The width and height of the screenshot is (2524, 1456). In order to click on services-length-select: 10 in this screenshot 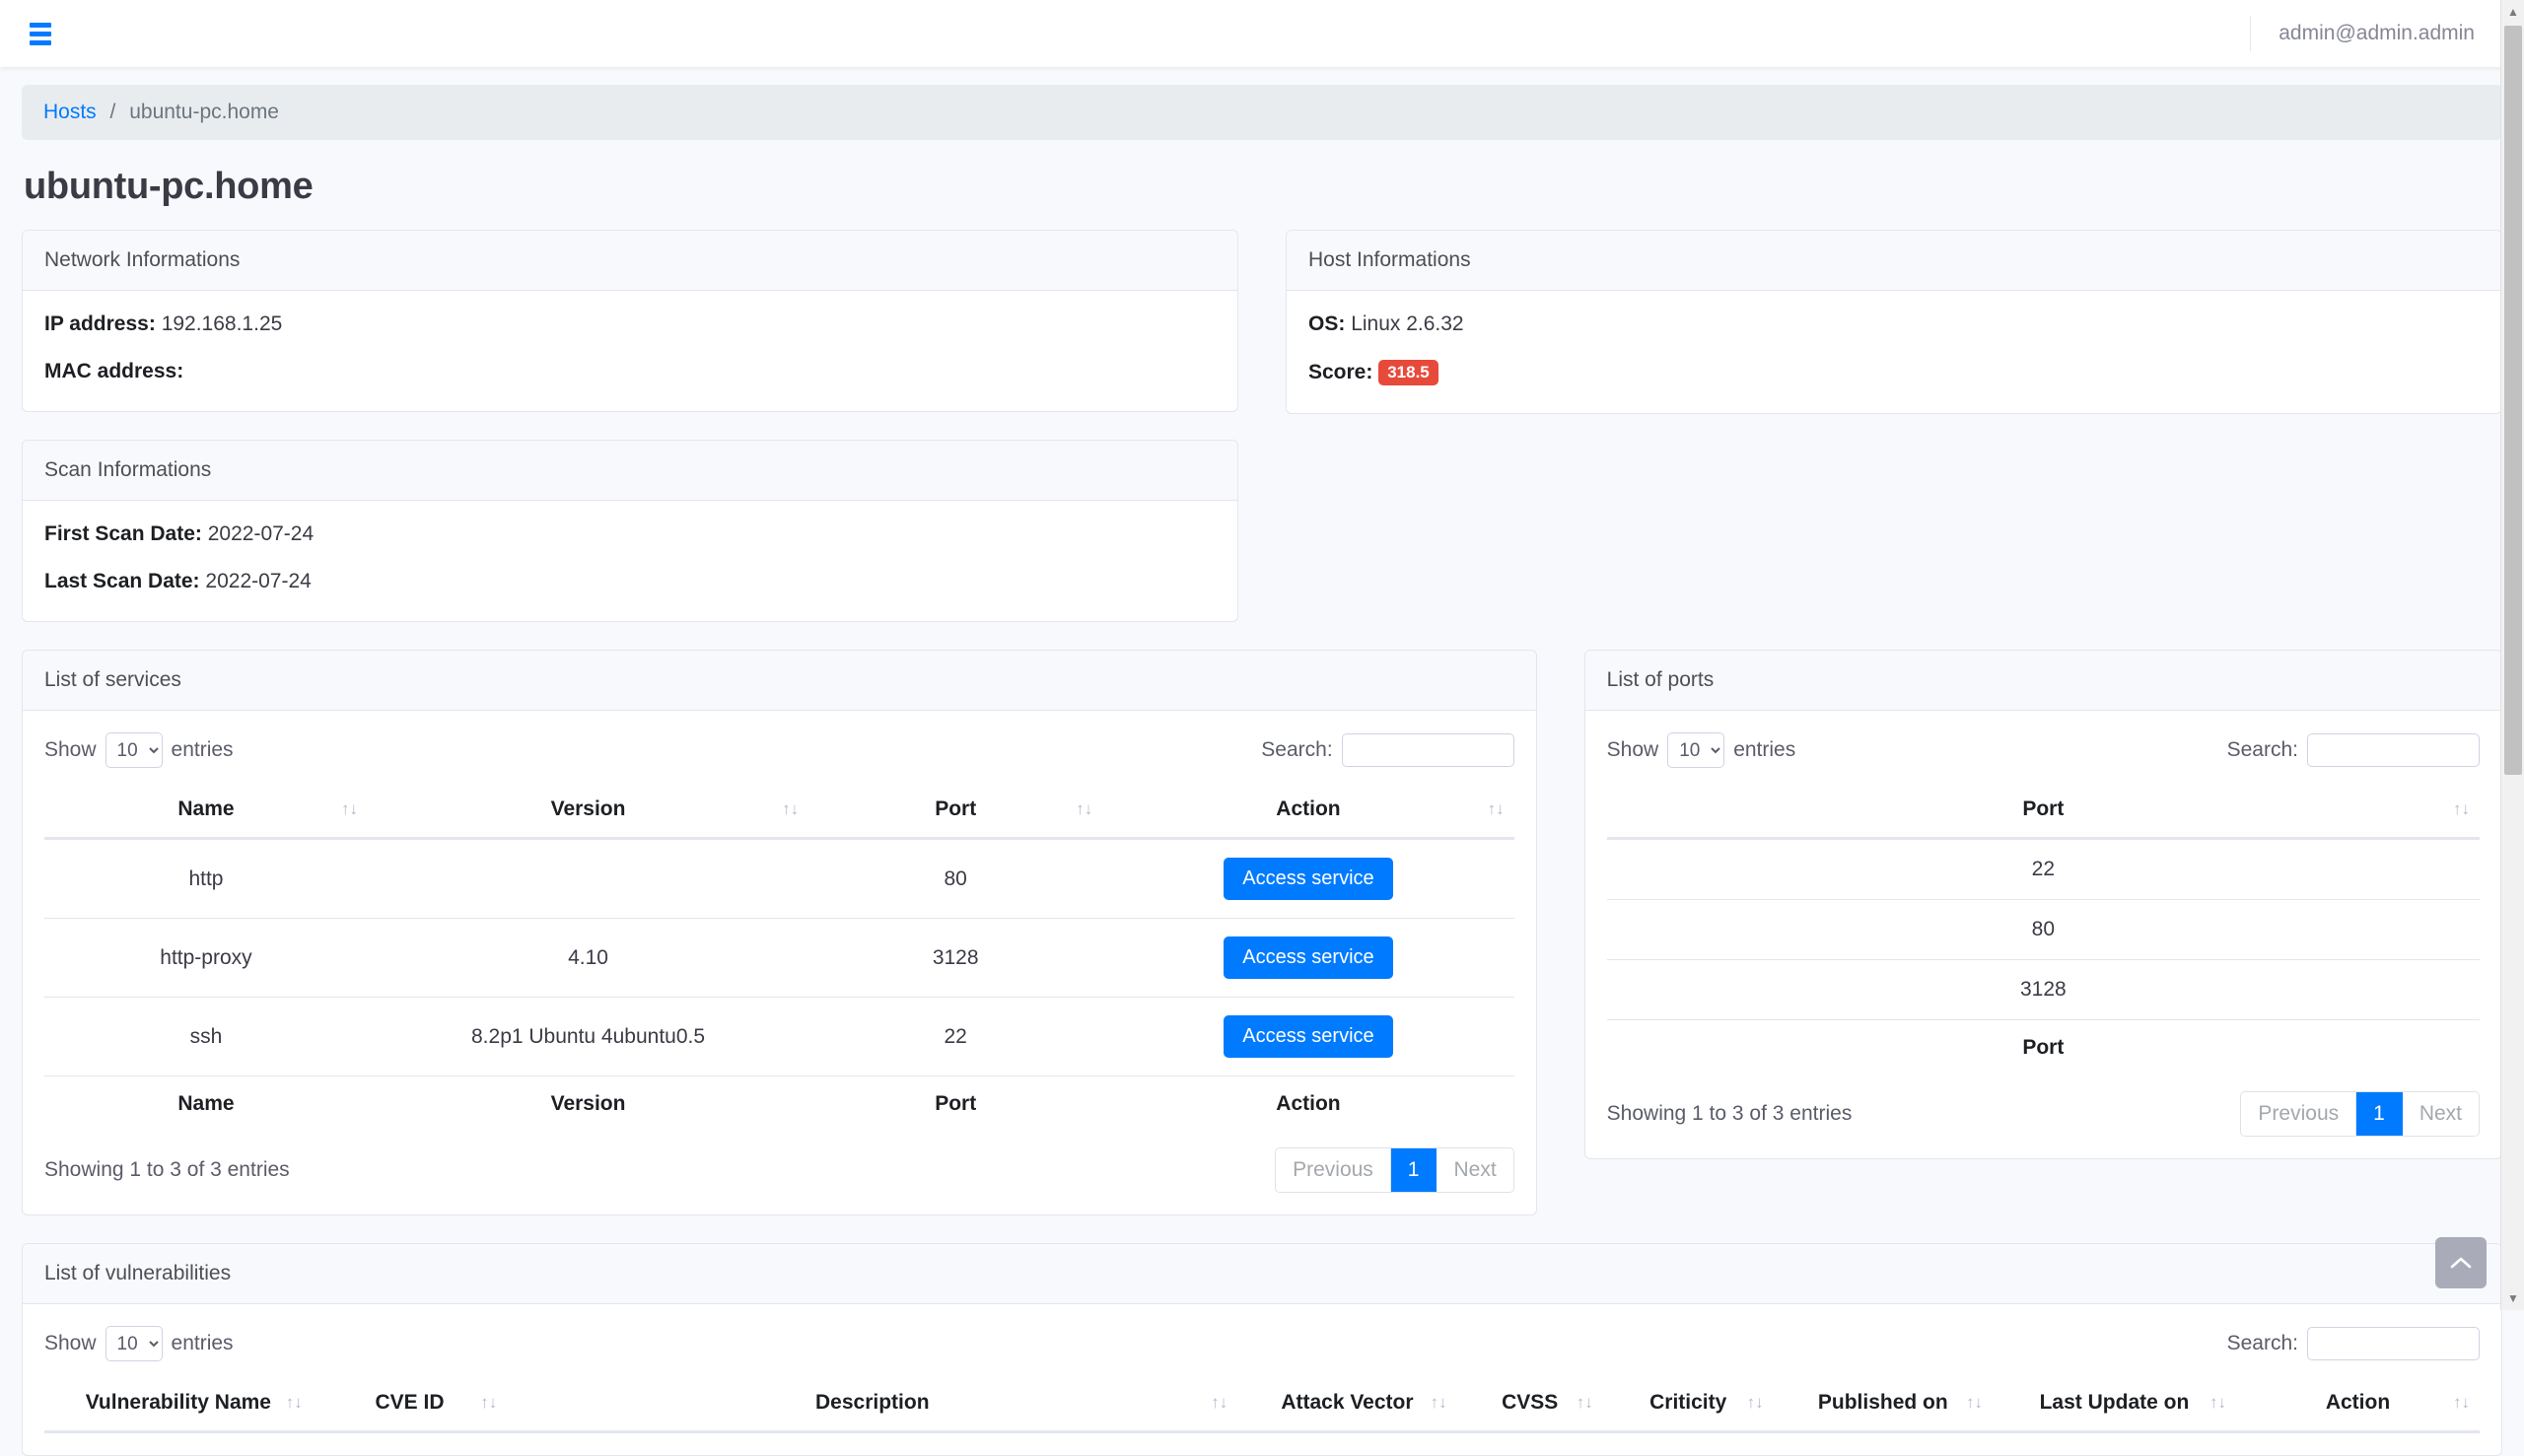, I will do `click(134, 750)`.